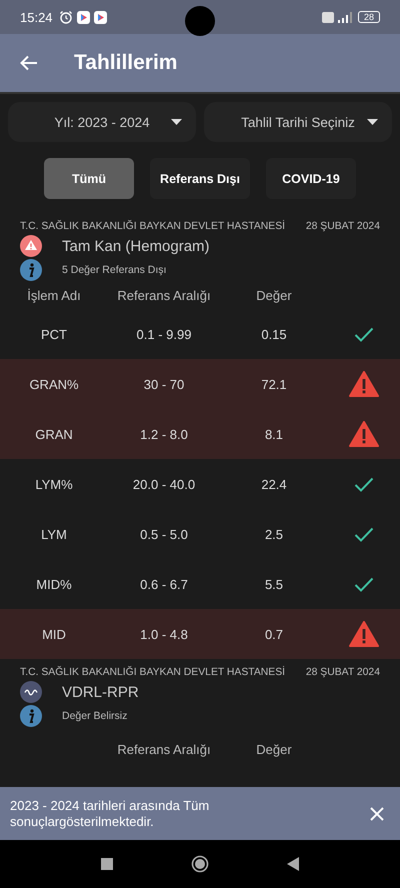 The width and height of the screenshot is (400, 888). What do you see at coordinates (311, 178) in the screenshot?
I see `filter-tab: COVID-19` at bounding box center [311, 178].